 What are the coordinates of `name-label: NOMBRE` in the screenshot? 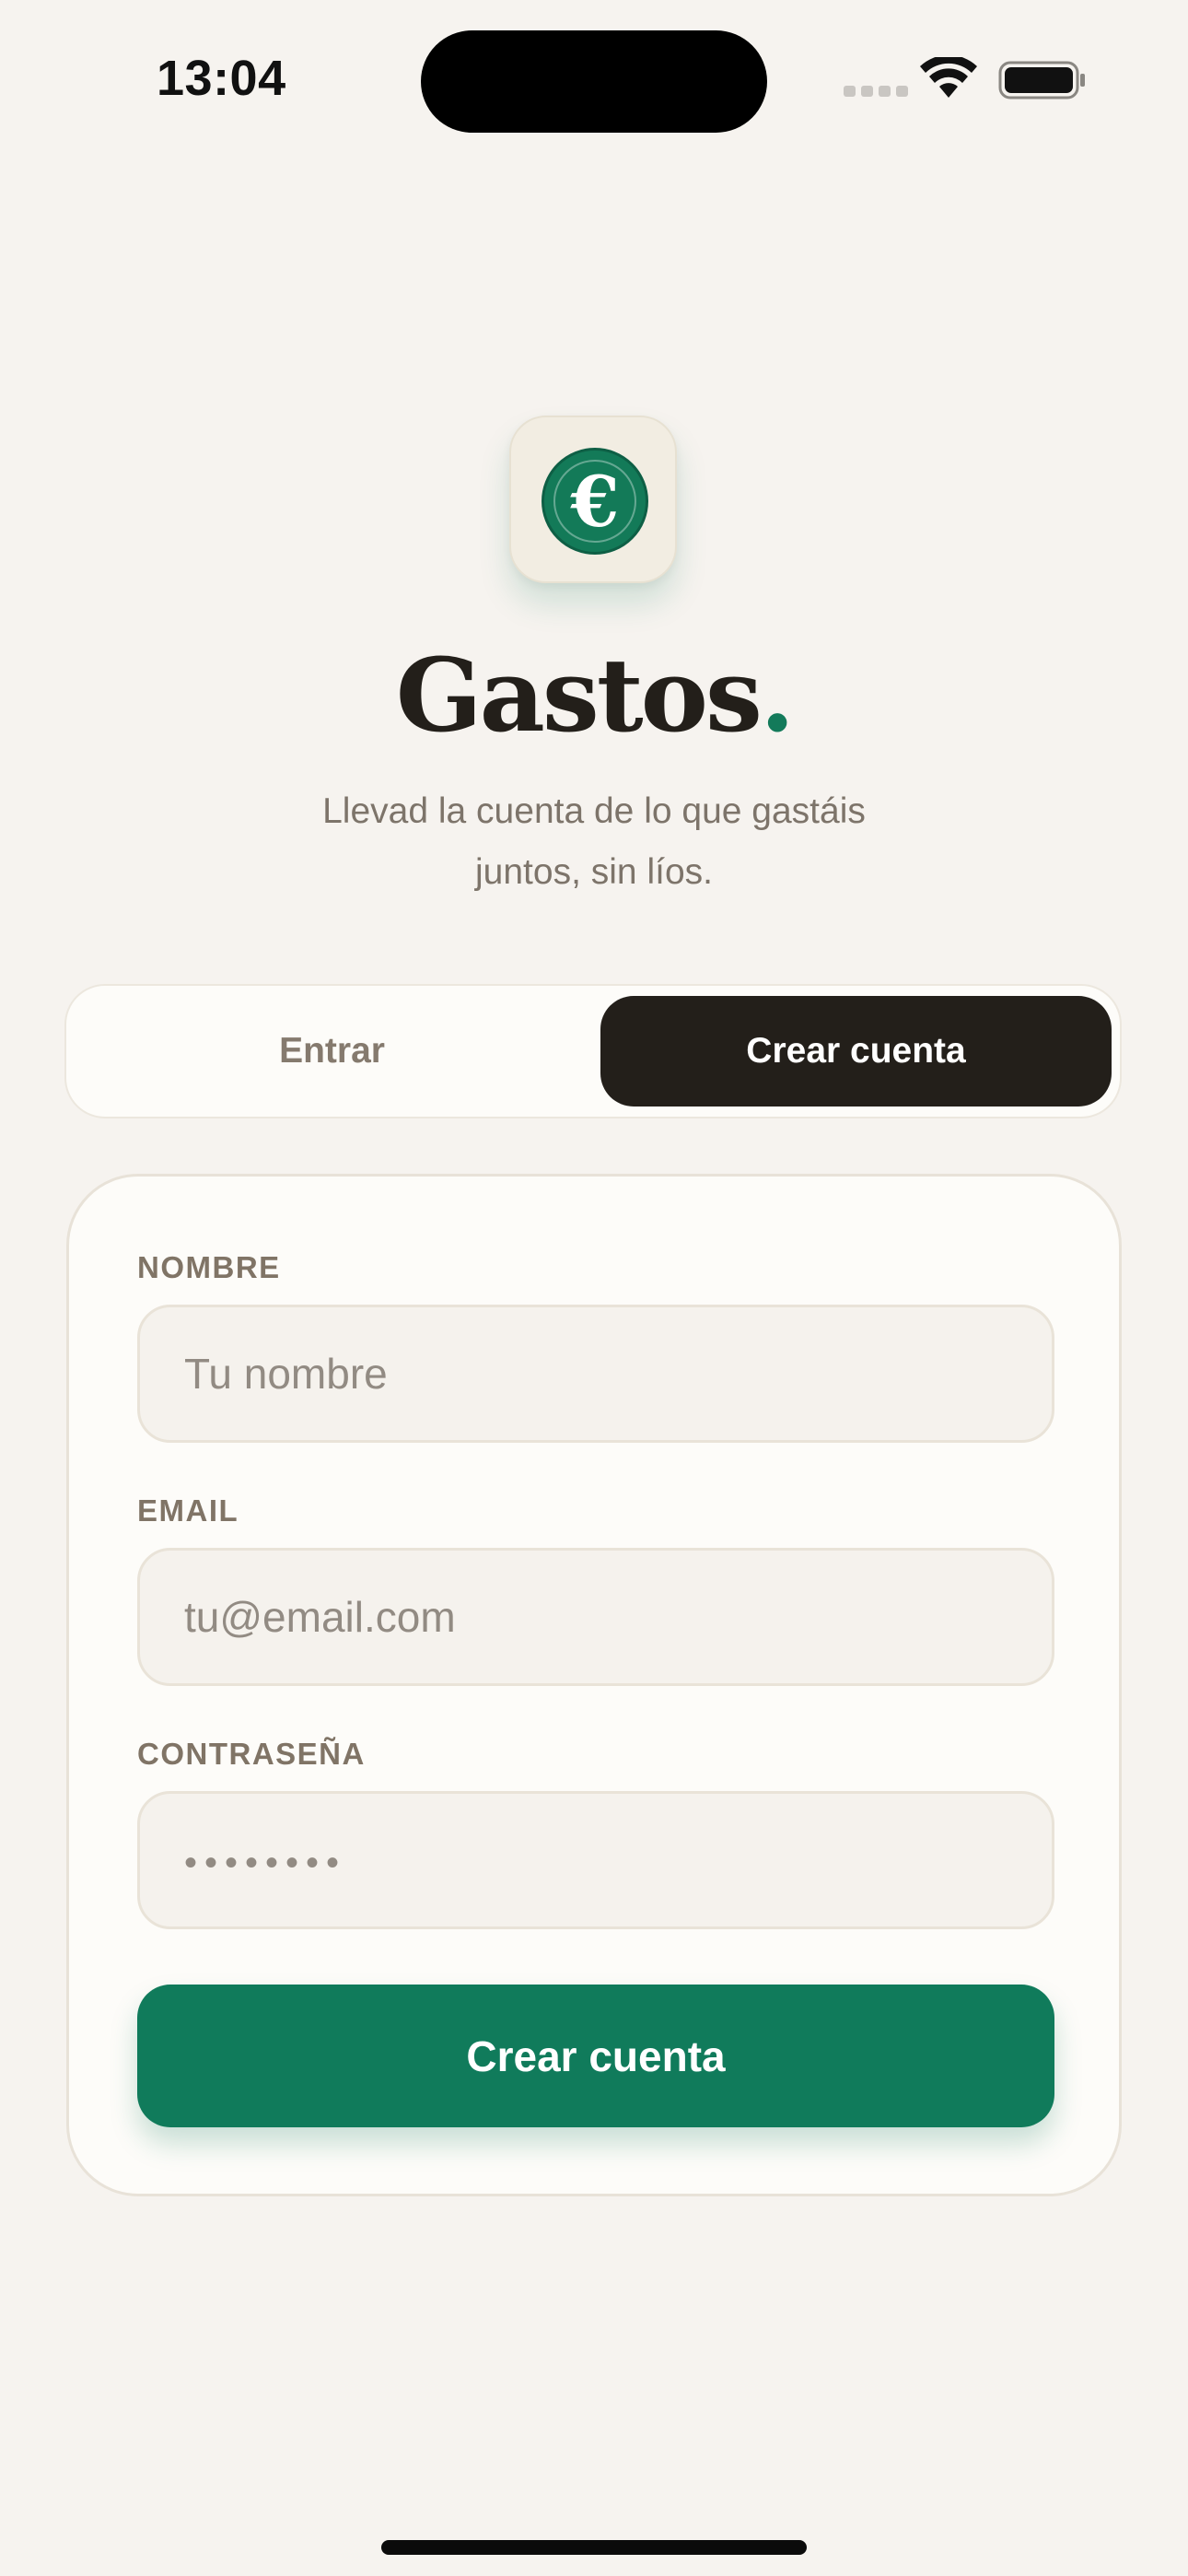 It's located at (209, 1267).